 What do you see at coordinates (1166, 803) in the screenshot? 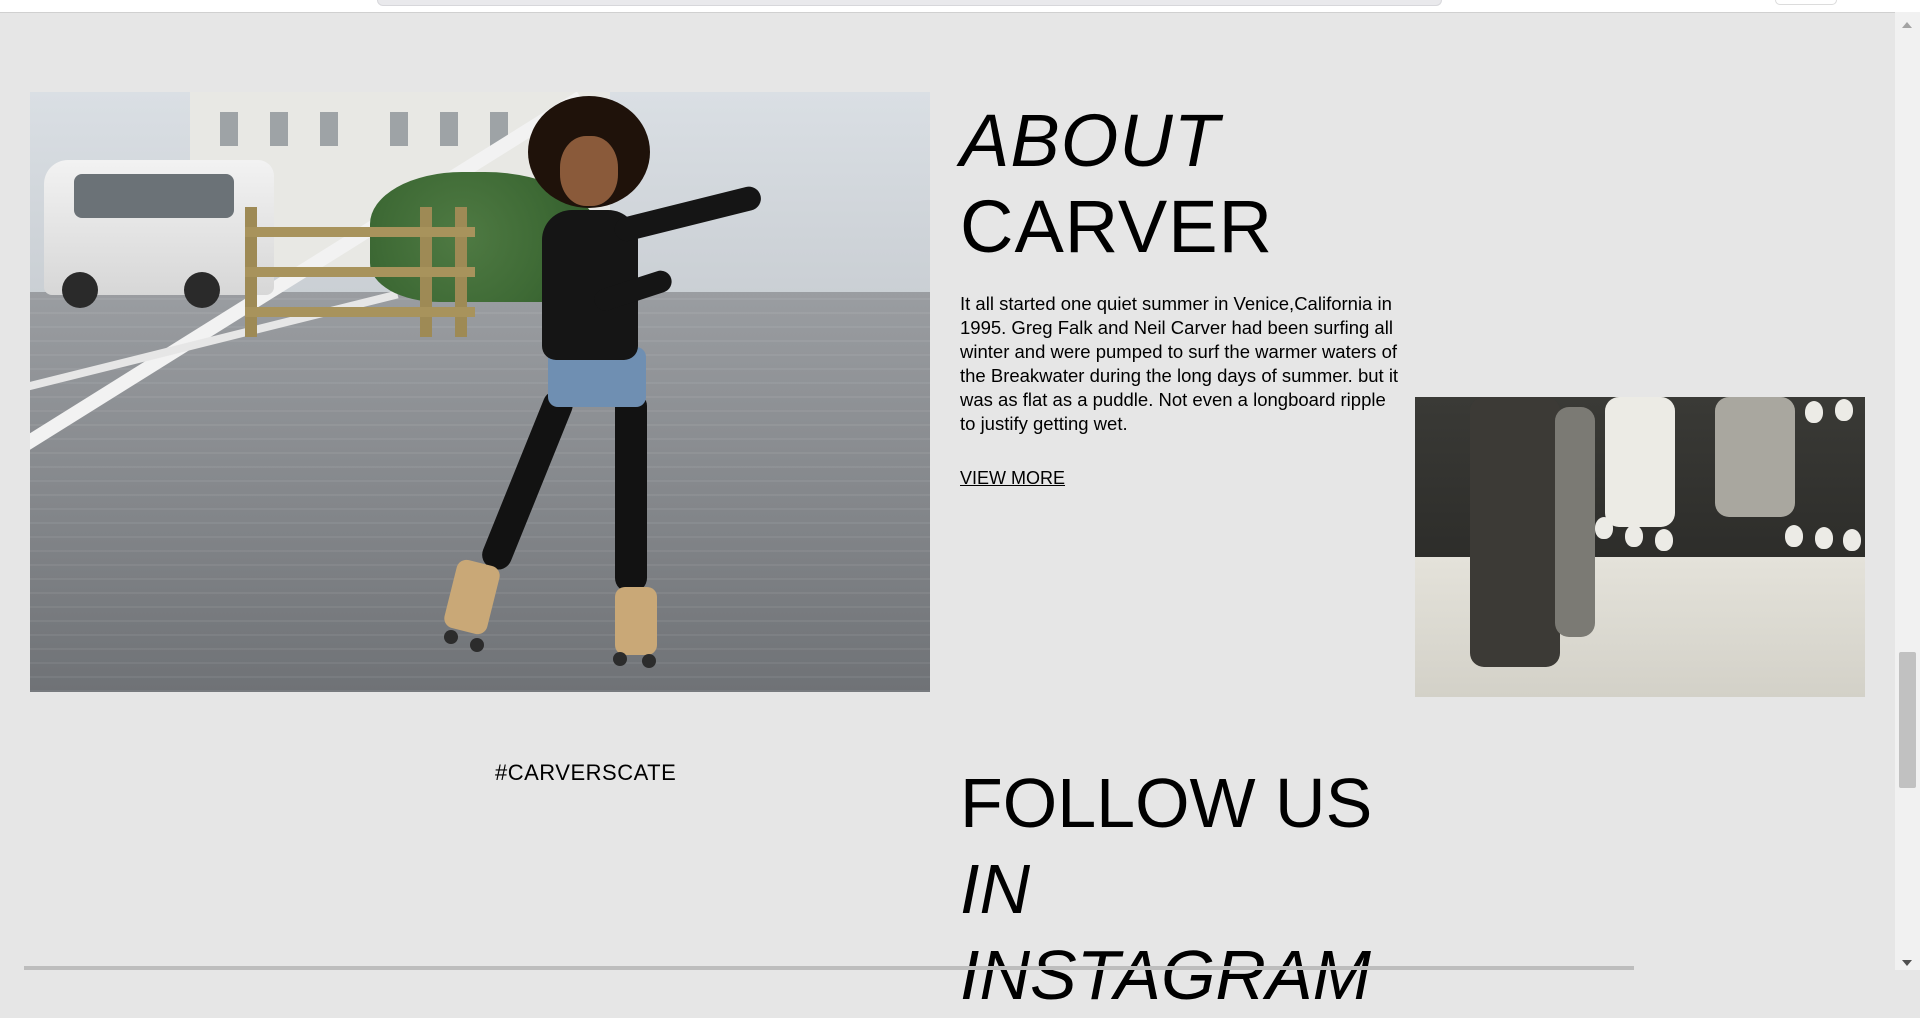
I see `follow-heading-line1: FOLLOW US` at bounding box center [1166, 803].